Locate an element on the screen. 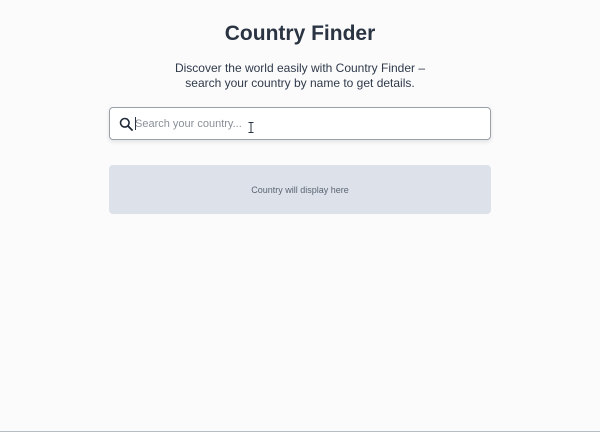 The width and height of the screenshot is (600, 432). search-box is located at coordinates (300, 123).